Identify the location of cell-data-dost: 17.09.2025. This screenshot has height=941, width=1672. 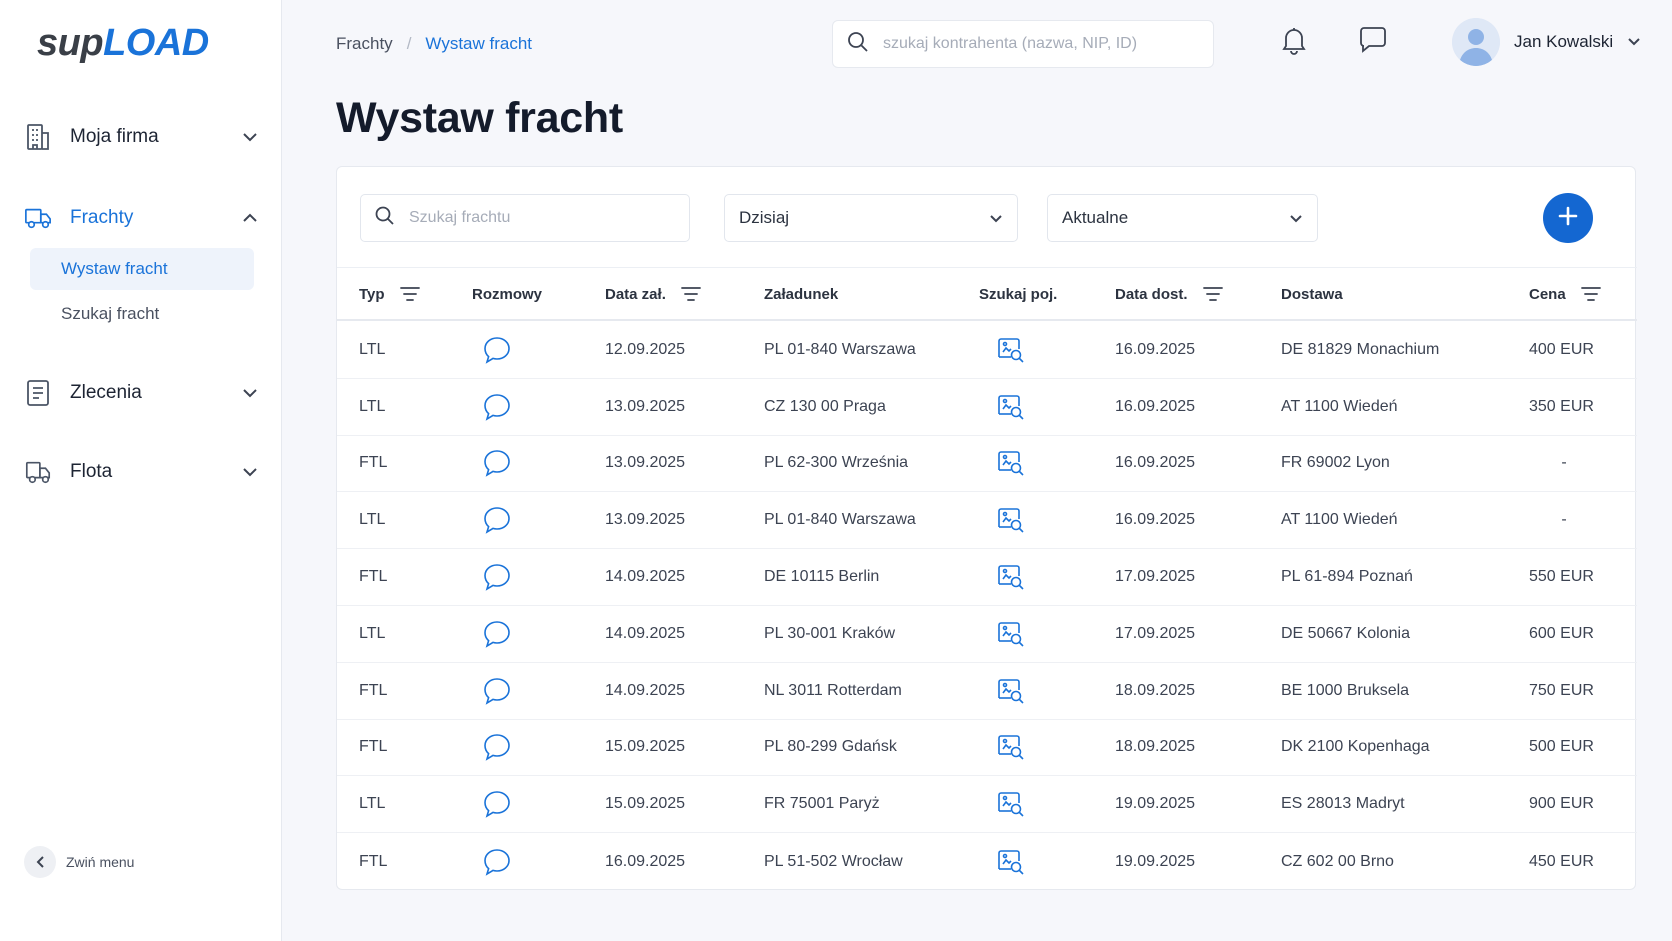
(1155, 633).